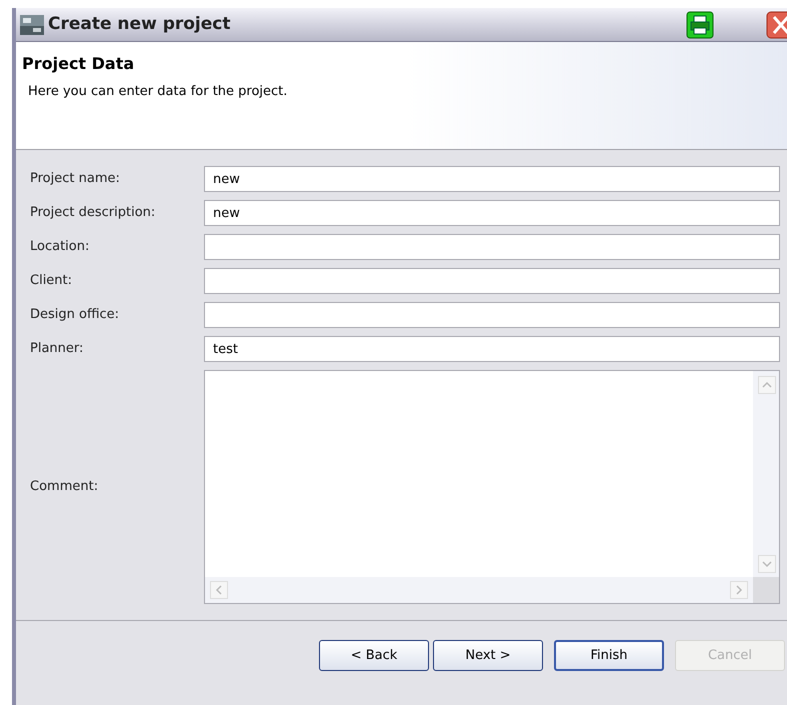  I want to click on scroll-up-icon, so click(767, 385).